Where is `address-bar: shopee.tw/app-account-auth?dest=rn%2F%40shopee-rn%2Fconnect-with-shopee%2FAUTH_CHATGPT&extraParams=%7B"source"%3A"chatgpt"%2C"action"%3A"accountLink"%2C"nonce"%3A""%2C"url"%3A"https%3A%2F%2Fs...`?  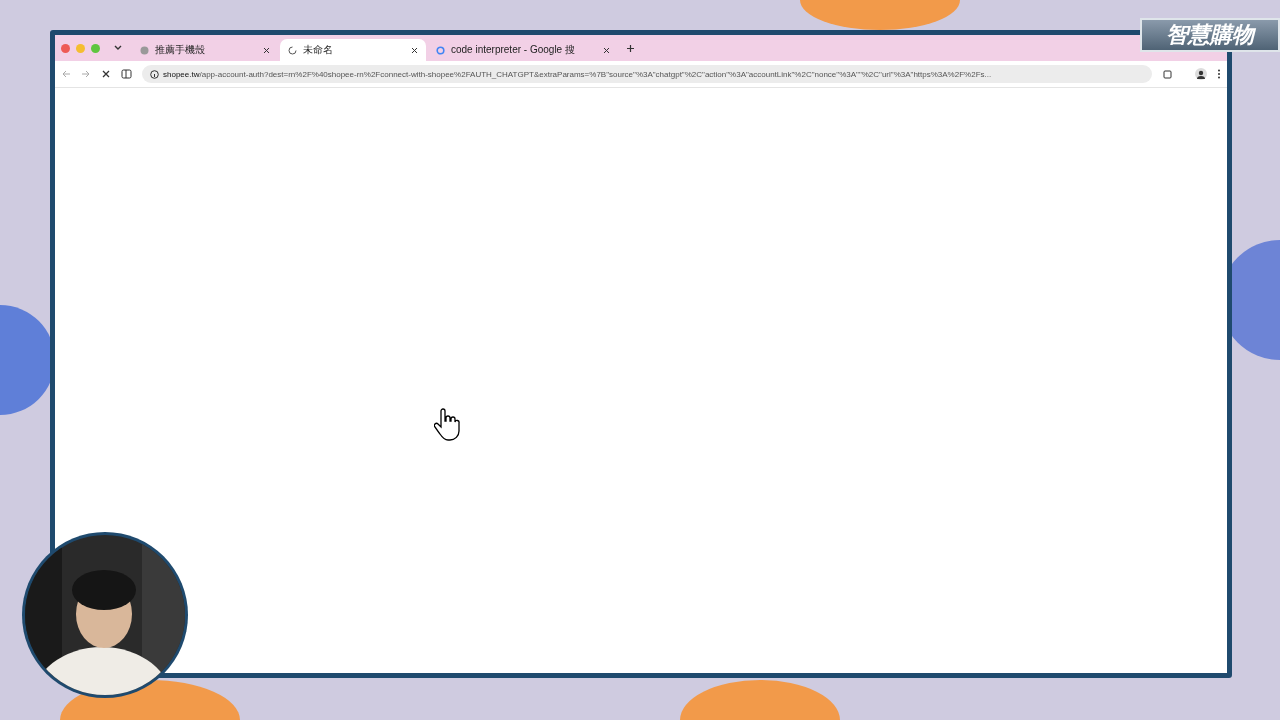 address-bar: shopee.tw/app-account-auth?dest=rn%2F%40shopee-rn%2Fconnect-with-shopee%2FAUTH_CHATGPT&extraParams=%7B"source"%3A"chatgpt"%2C"action"%3A"accountLink"%2C"nonce"%3A""%2C"url"%3A"https%3A%2F%2Fs... is located at coordinates (647, 74).